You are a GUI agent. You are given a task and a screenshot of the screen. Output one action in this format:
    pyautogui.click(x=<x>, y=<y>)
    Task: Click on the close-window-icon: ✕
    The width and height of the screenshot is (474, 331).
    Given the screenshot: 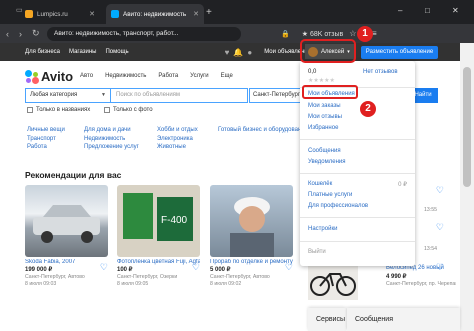 What is the action you would take?
    pyautogui.click(x=455, y=10)
    